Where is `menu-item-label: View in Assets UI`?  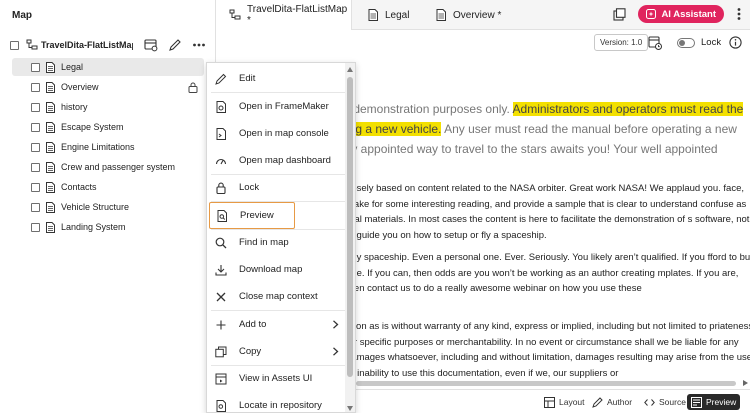
menu-item-label: View in Assets UI is located at coordinates (276, 378).